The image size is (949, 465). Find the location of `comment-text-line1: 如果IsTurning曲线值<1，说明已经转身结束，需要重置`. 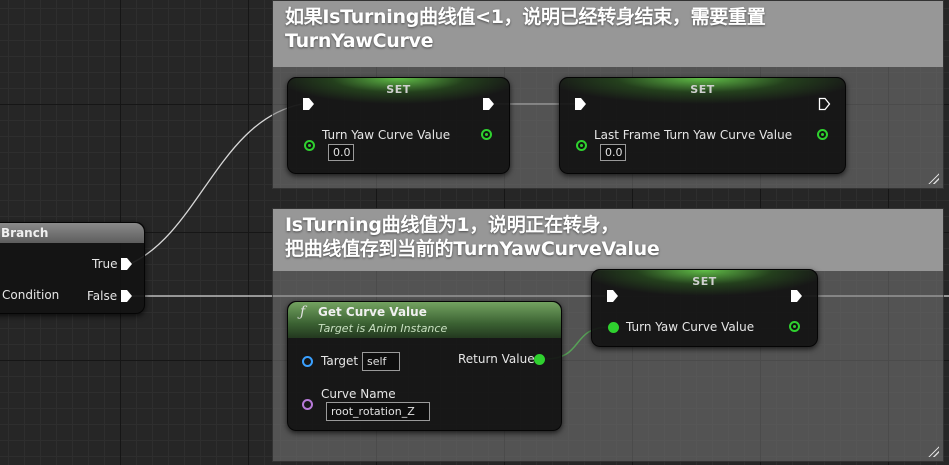

comment-text-line1: 如果IsTurning曲线值<1，说明已经转身结束，需要重置 is located at coordinates (525, 17).